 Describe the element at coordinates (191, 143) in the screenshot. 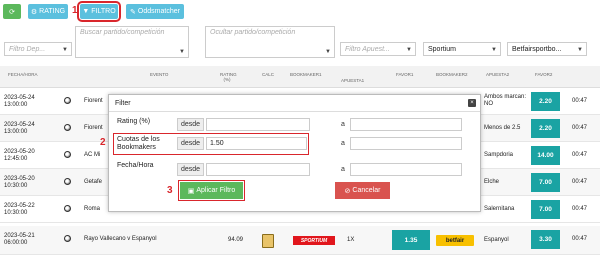

I see `cuotas-desde-addon: desde` at that location.